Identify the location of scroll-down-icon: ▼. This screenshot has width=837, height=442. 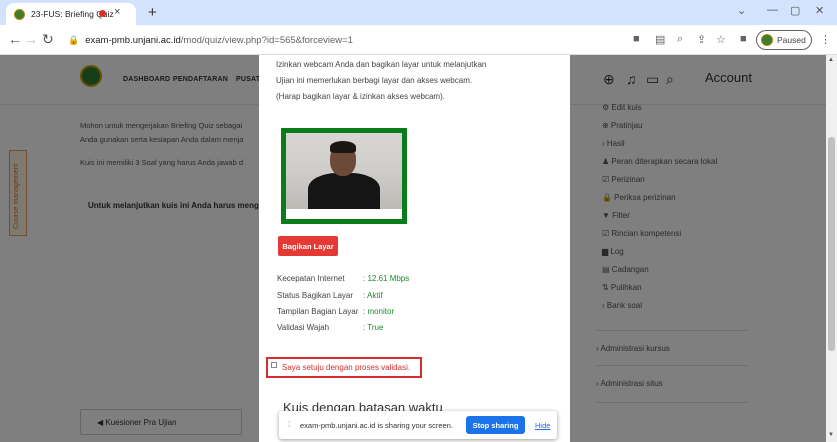
(831, 435).